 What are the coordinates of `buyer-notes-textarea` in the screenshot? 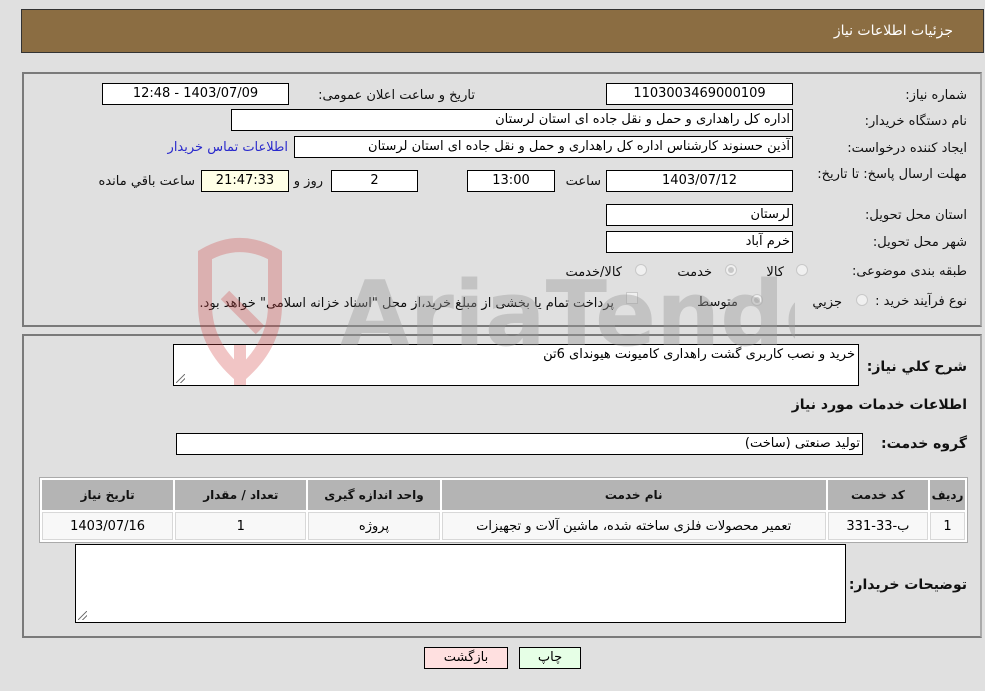 It's located at (460, 583).